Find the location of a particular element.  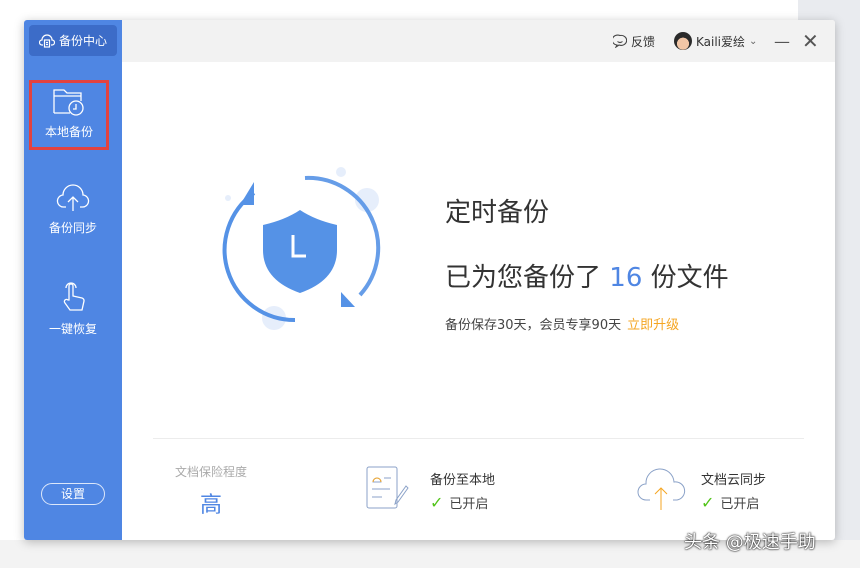

user-menu: Kaili爱绘 ⌄ is located at coordinates (715, 41).